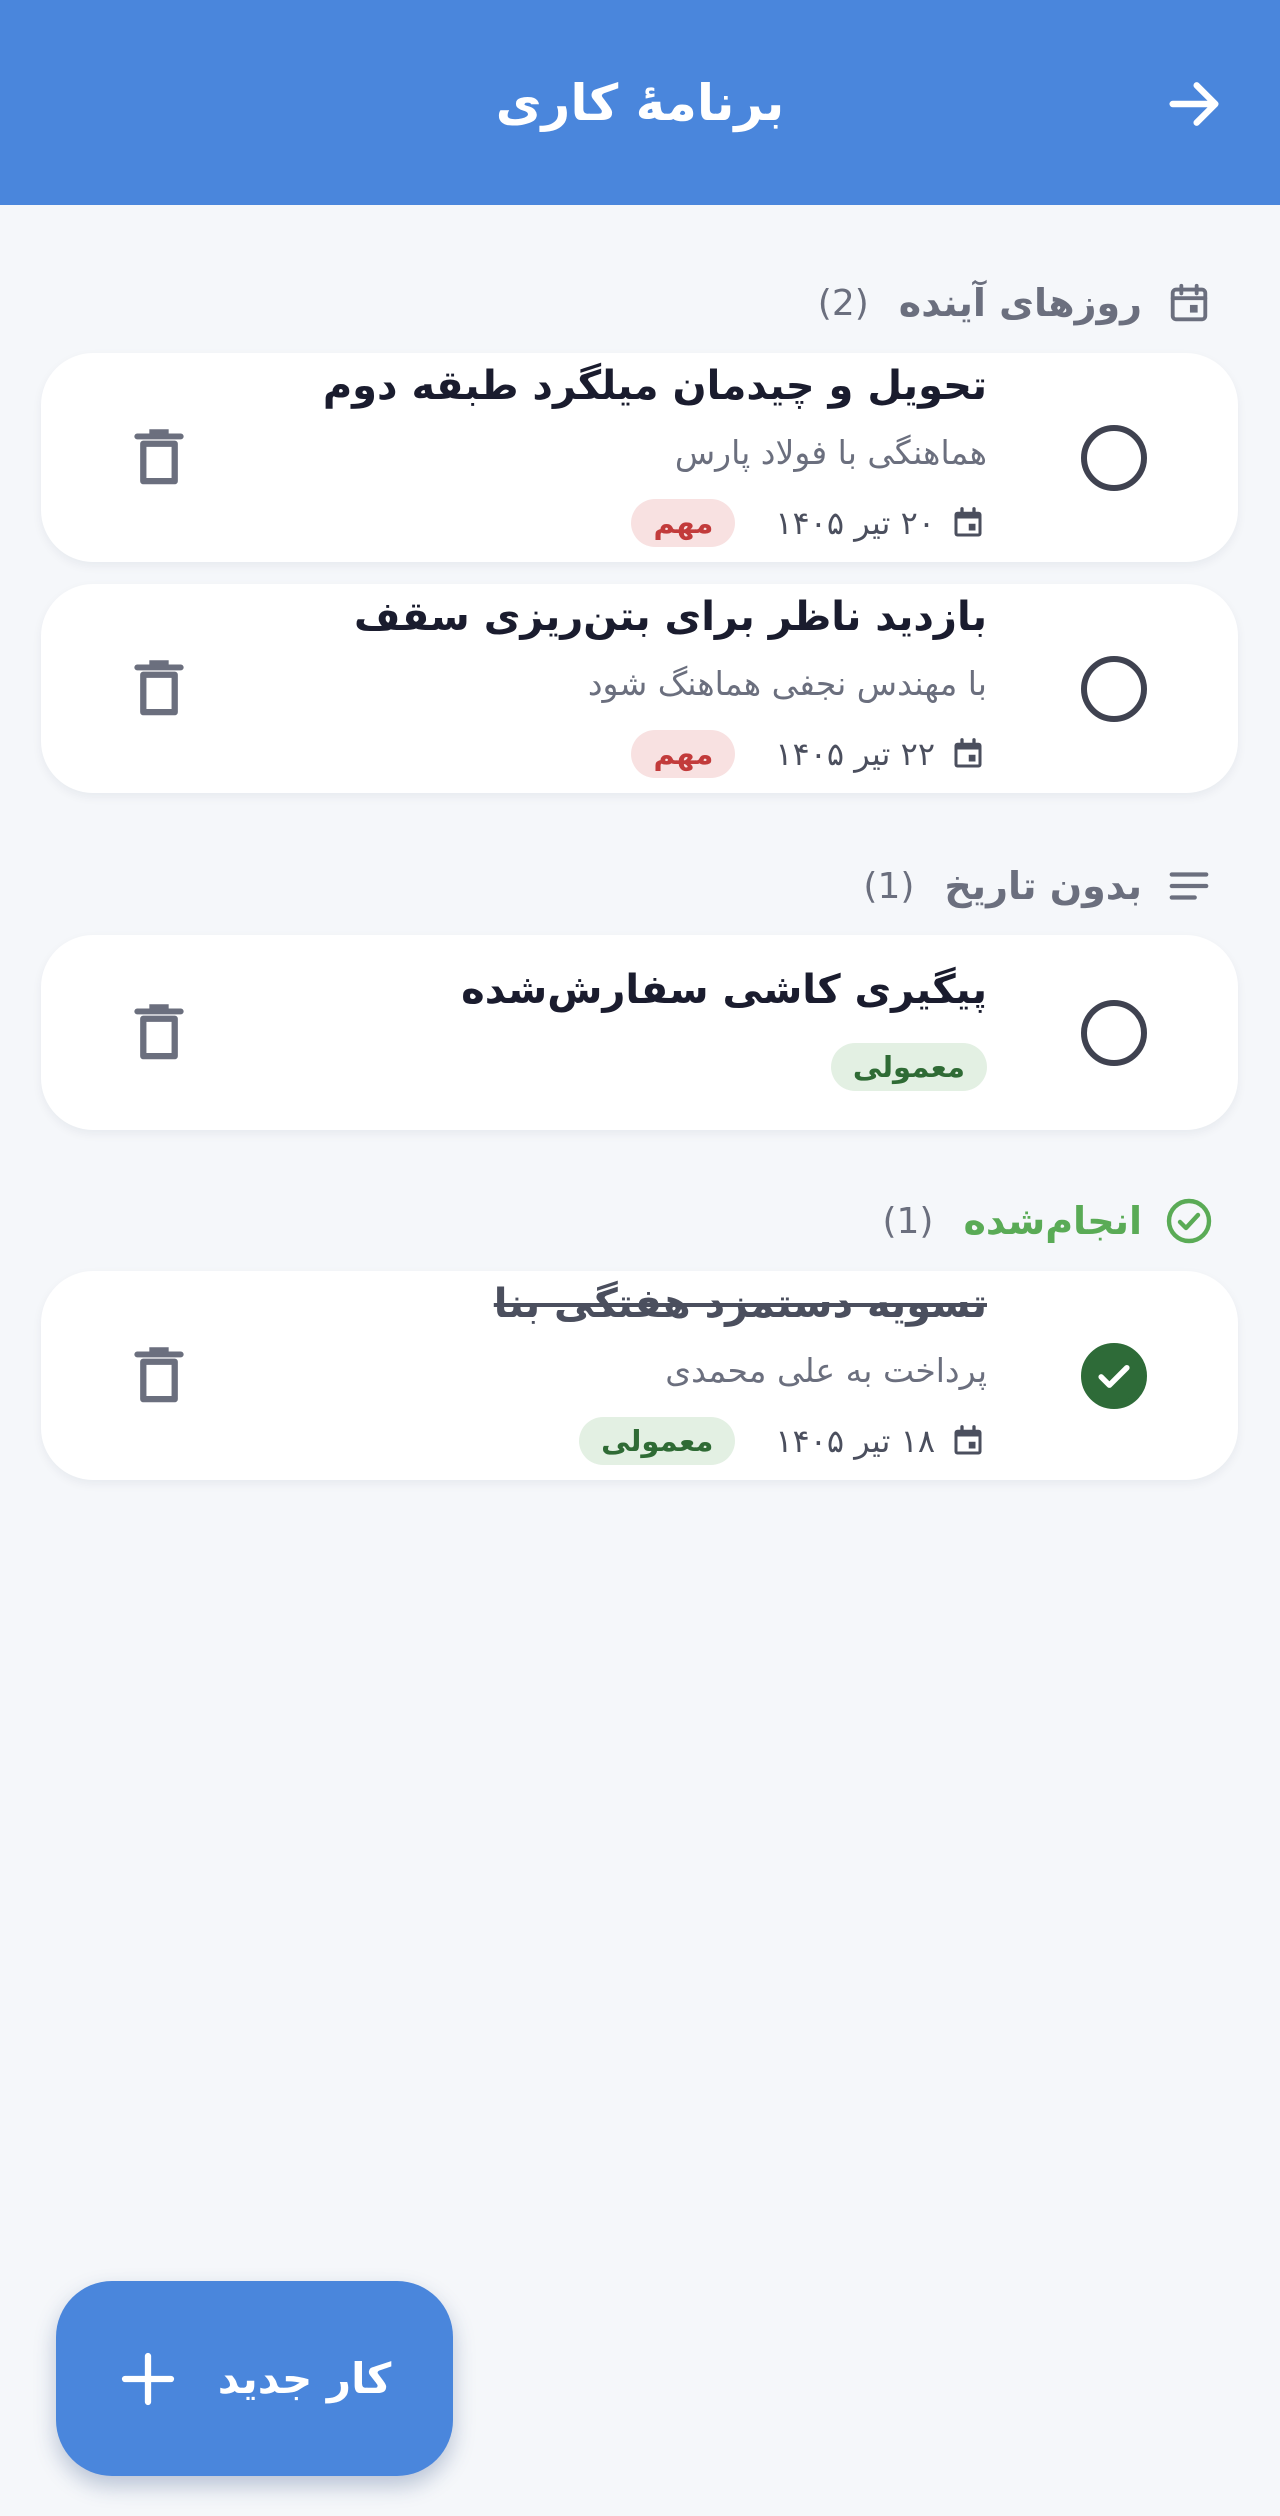 The width and height of the screenshot is (1280, 2516). I want to click on task-date-text: ۲۲ تیر ۱۴۰۵, so click(855, 754).